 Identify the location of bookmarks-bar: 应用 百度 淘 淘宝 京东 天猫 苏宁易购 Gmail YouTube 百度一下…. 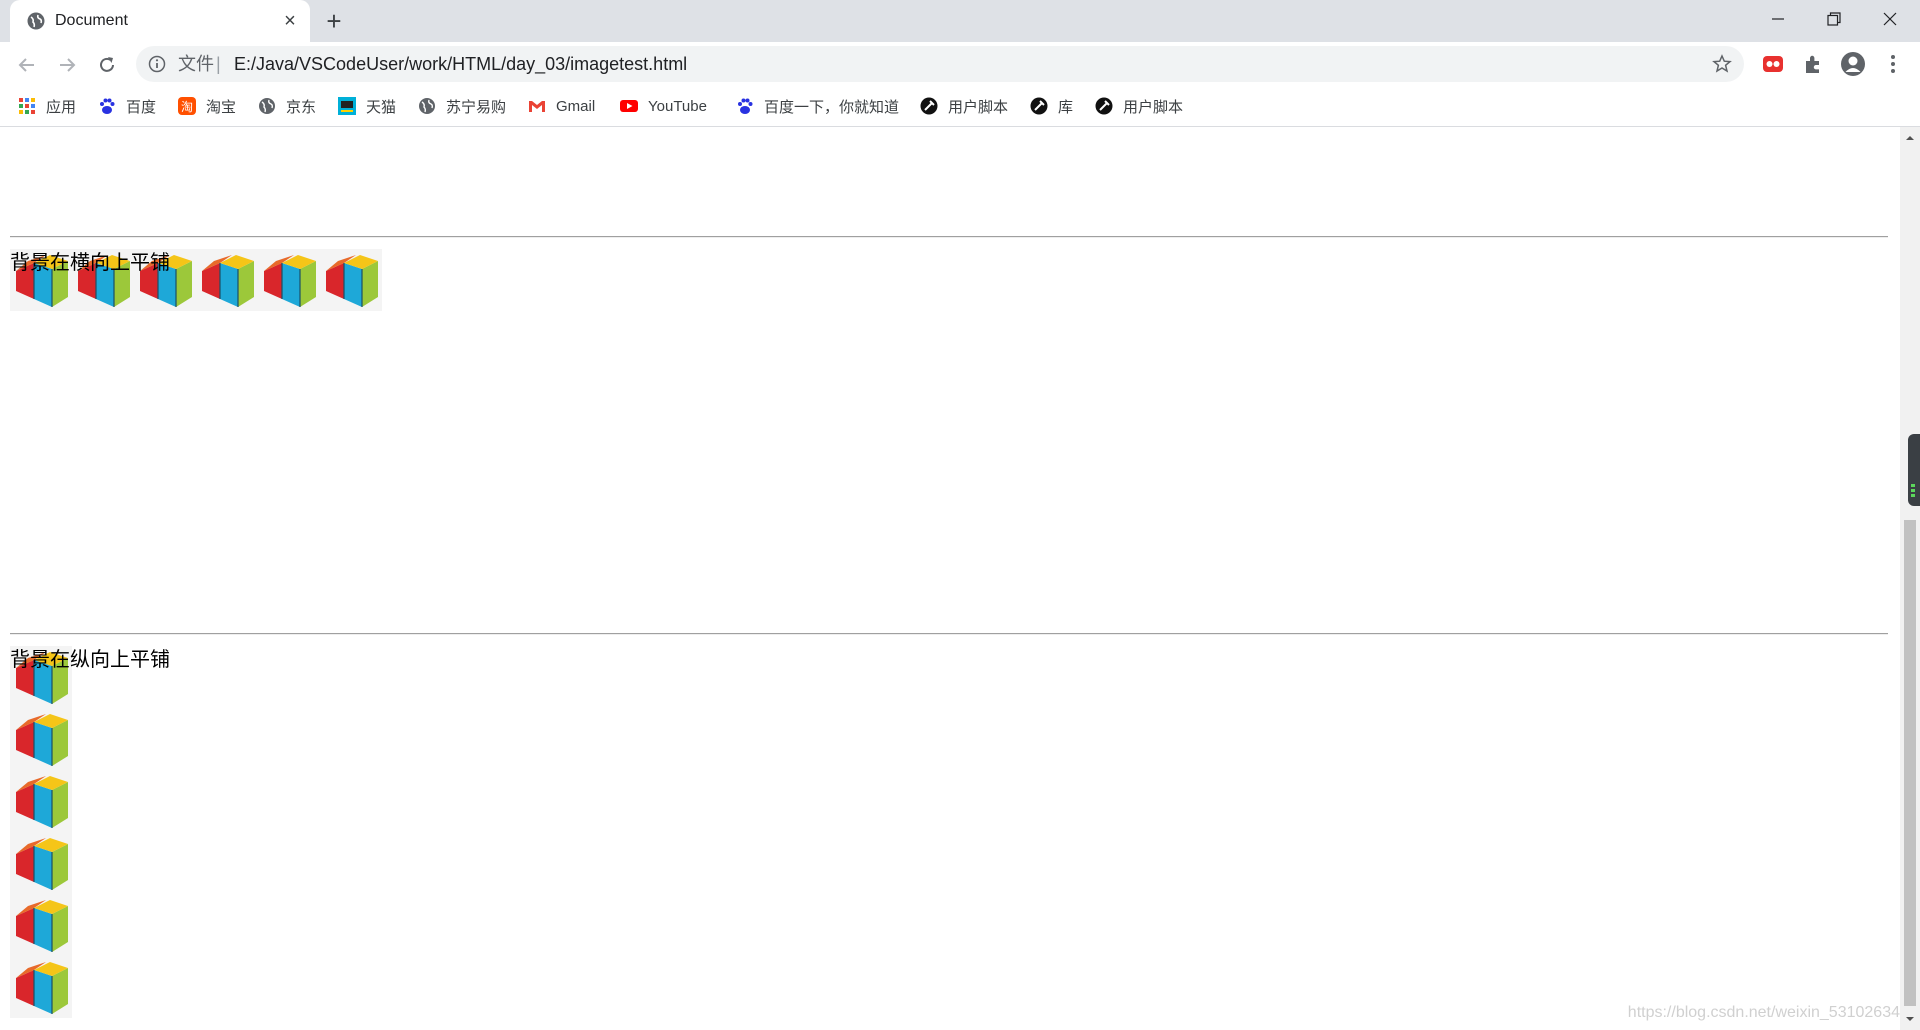
(960, 106).